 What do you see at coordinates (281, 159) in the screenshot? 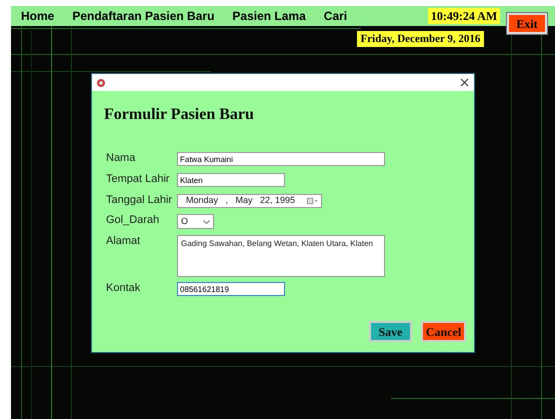
I see `text-field: Fatwa Kumaini` at bounding box center [281, 159].